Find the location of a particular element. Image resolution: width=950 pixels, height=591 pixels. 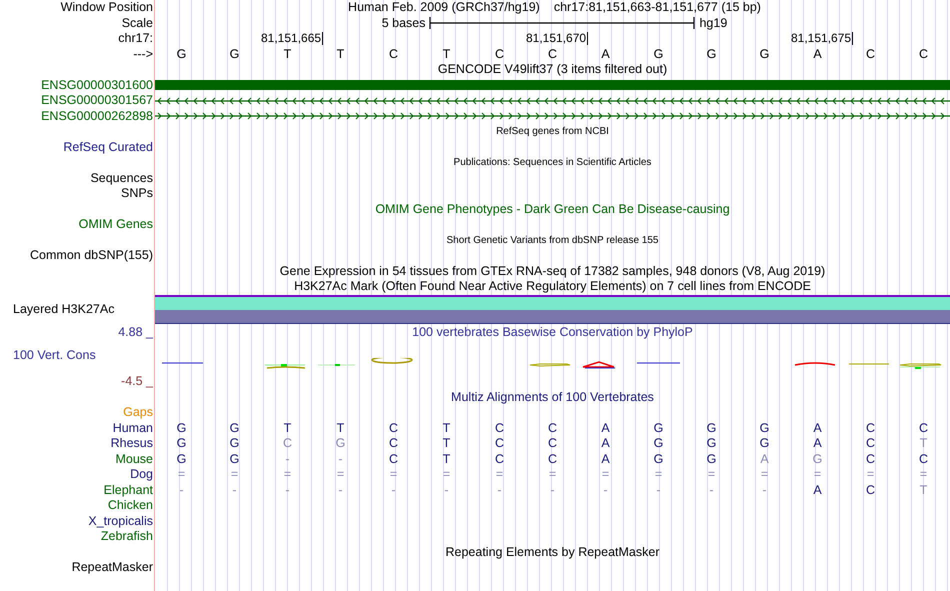

track-title: H3K27Ac Mark (Often Found Near Active Regulatory Elements) on 7 cell lines from ENCODE is located at coordinates (552, 286).